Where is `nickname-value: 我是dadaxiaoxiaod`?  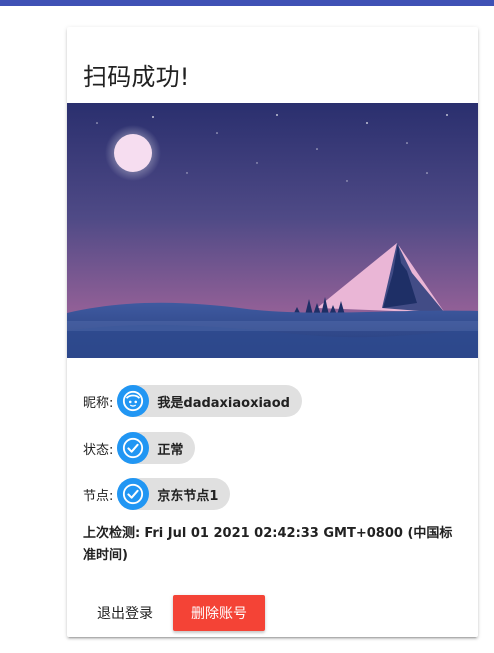
nickname-value: 我是dadaxiaoxiaod is located at coordinates (223, 403).